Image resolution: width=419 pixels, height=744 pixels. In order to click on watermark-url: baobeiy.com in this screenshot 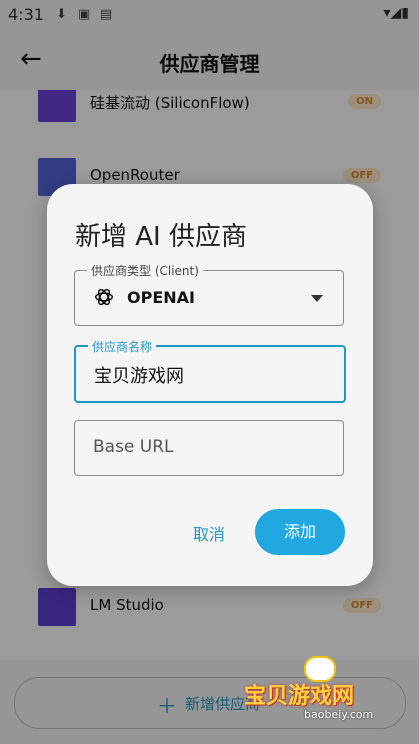, I will do `click(339, 714)`.